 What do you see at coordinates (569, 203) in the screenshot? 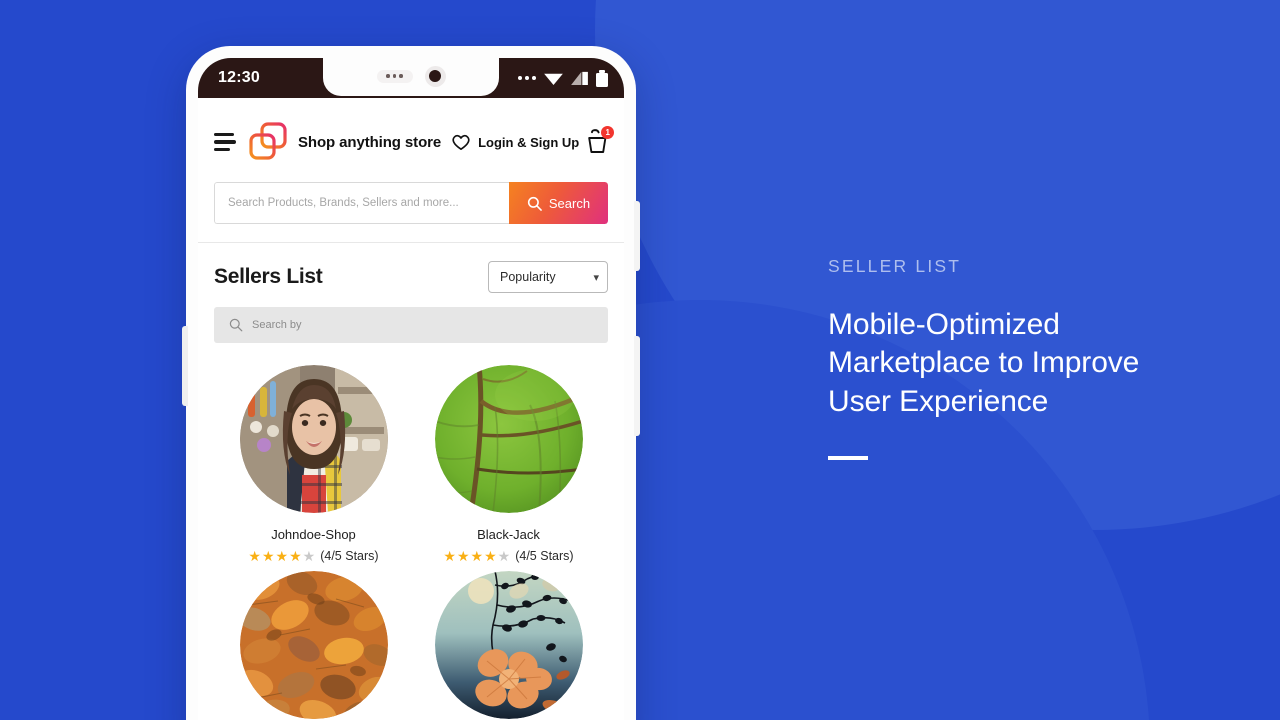
I see `search-button-label: Search` at bounding box center [569, 203].